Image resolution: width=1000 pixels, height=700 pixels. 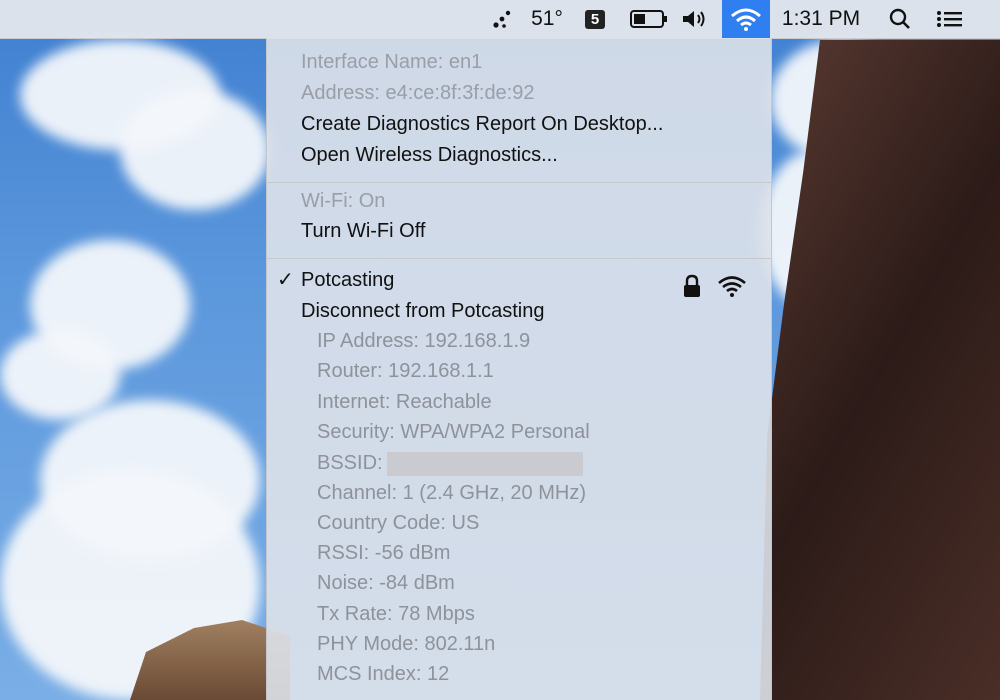 I want to click on battery-icon, so click(x=649, y=19).